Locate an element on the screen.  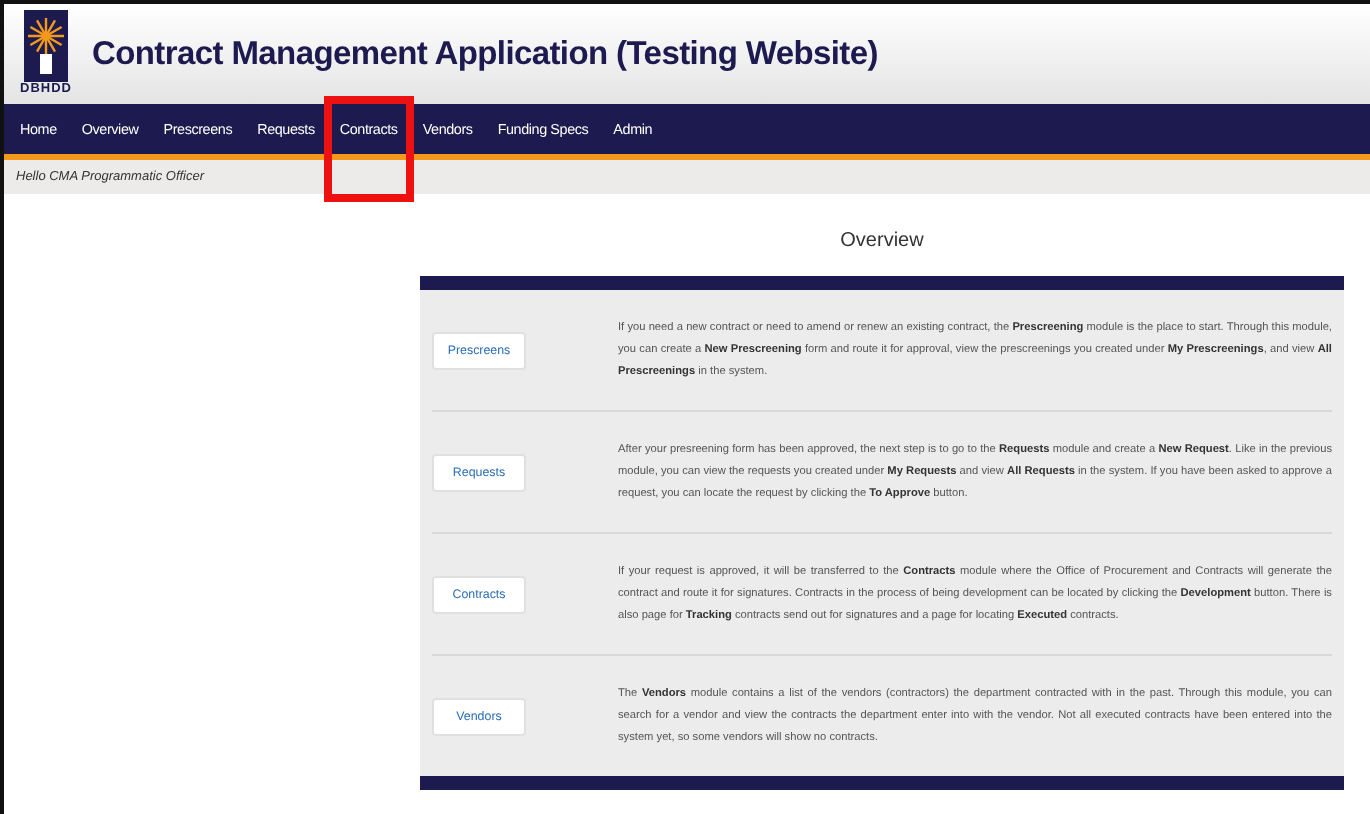
app-title: Contract Management Application (Testing Website) is located at coordinates (485, 54).